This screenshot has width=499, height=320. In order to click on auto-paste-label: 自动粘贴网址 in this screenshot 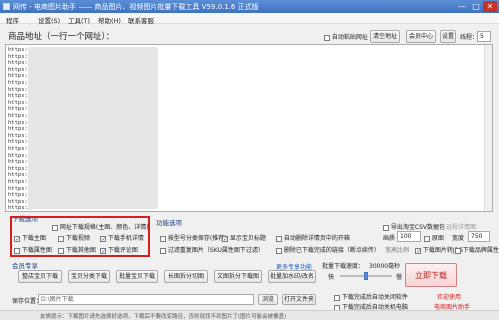, I will do `click(349, 37)`.